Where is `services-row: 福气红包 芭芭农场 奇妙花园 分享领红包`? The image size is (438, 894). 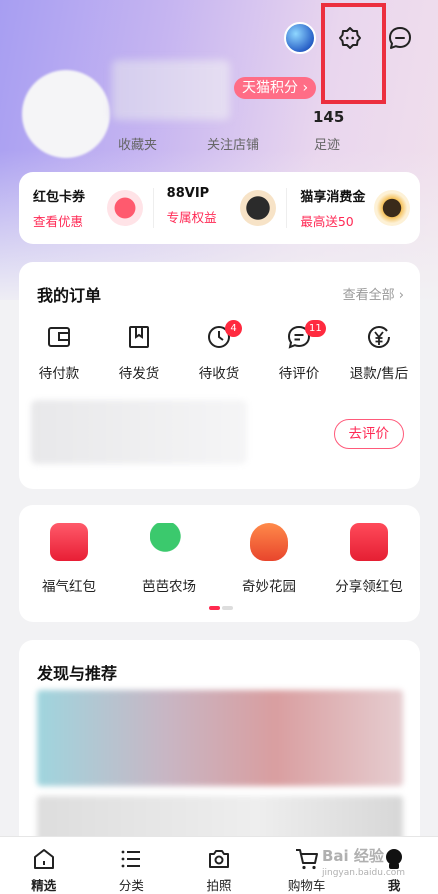
services-row: 福气红包 芭芭农场 奇妙花园 分享领红包 is located at coordinates (219, 559).